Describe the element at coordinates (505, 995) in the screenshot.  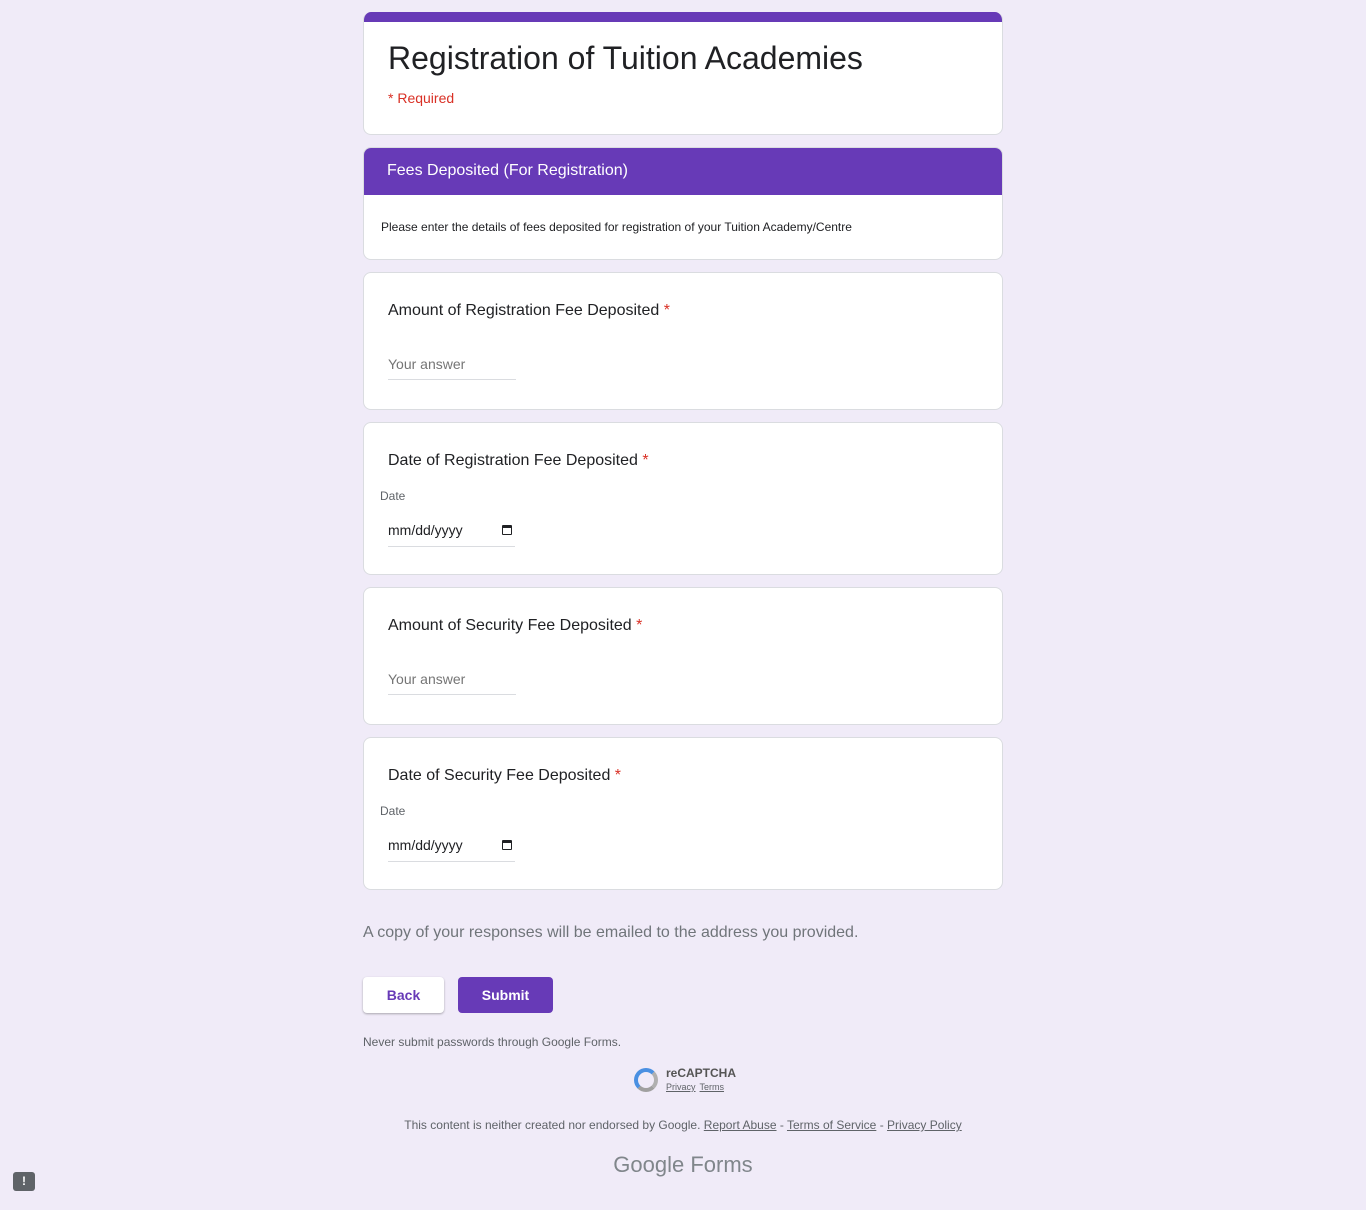
I see `submit-button: Submit` at that location.